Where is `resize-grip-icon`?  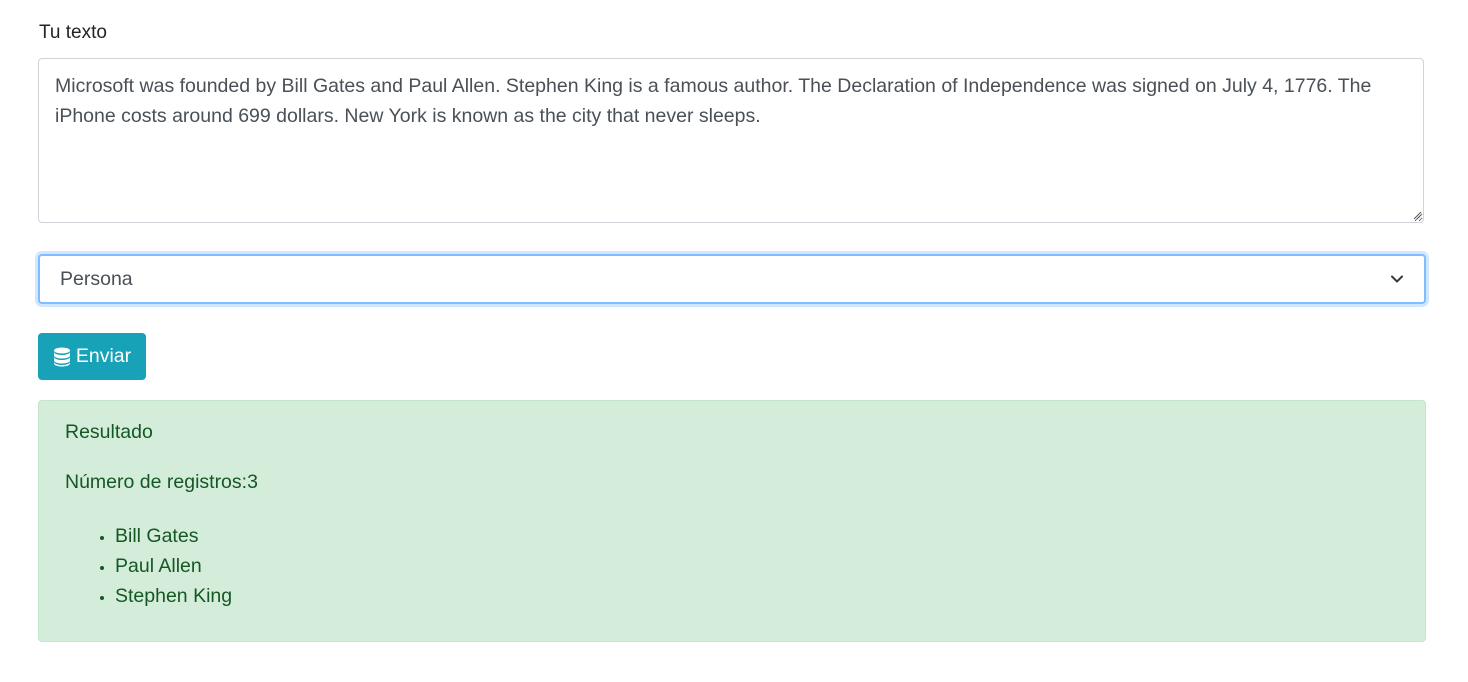
resize-grip-icon is located at coordinates (1417, 215).